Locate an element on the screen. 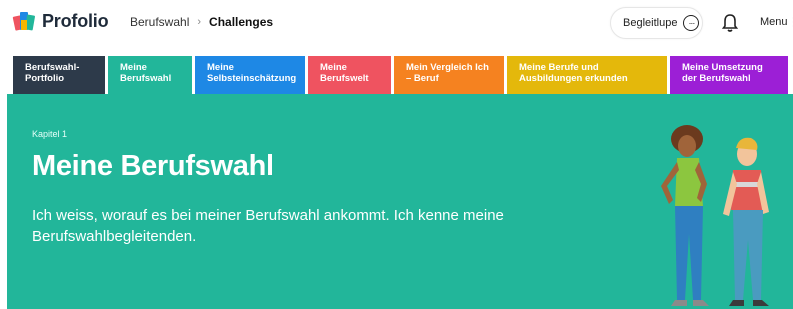 This screenshot has height=309, width=793. page-title: Meine Berufswahl is located at coordinates (153, 166).